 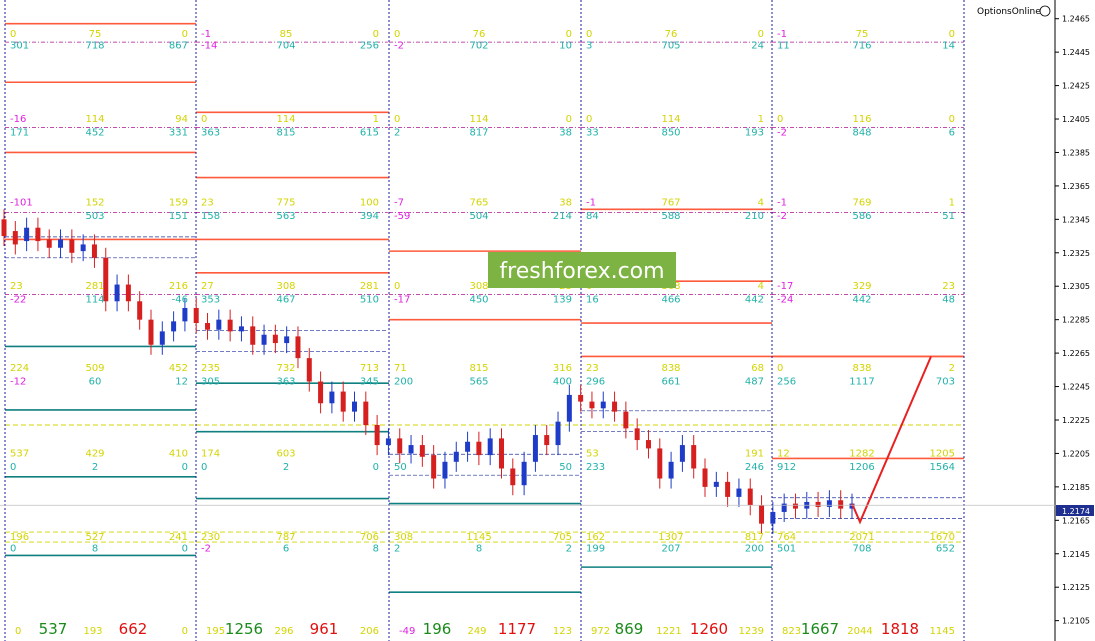 I want to click on level-label: 501, so click(x=786, y=549).